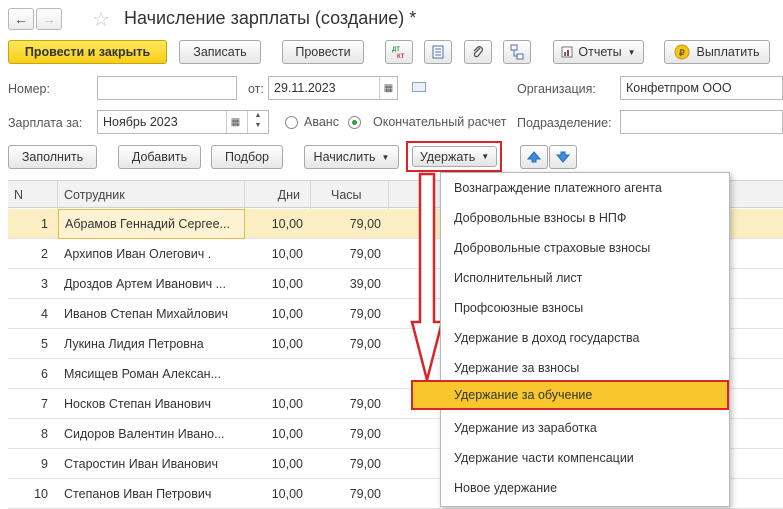 The width and height of the screenshot is (783, 509). What do you see at coordinates (151, 254) in the screenshot?
I see `row-employee: Архипов Иван Олегович .` at bounding box center [151, 254].